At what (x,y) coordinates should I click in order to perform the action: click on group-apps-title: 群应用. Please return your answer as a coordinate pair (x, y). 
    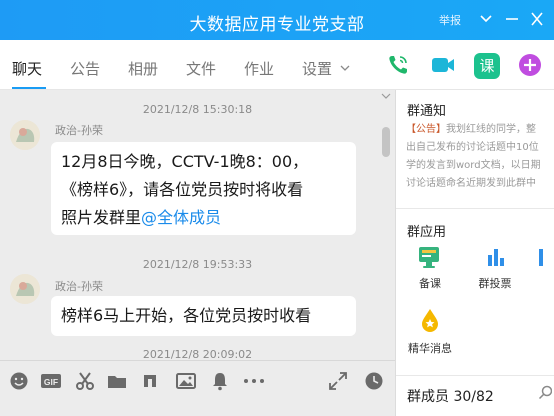
    Looking at the image, I should click on (427, 232).